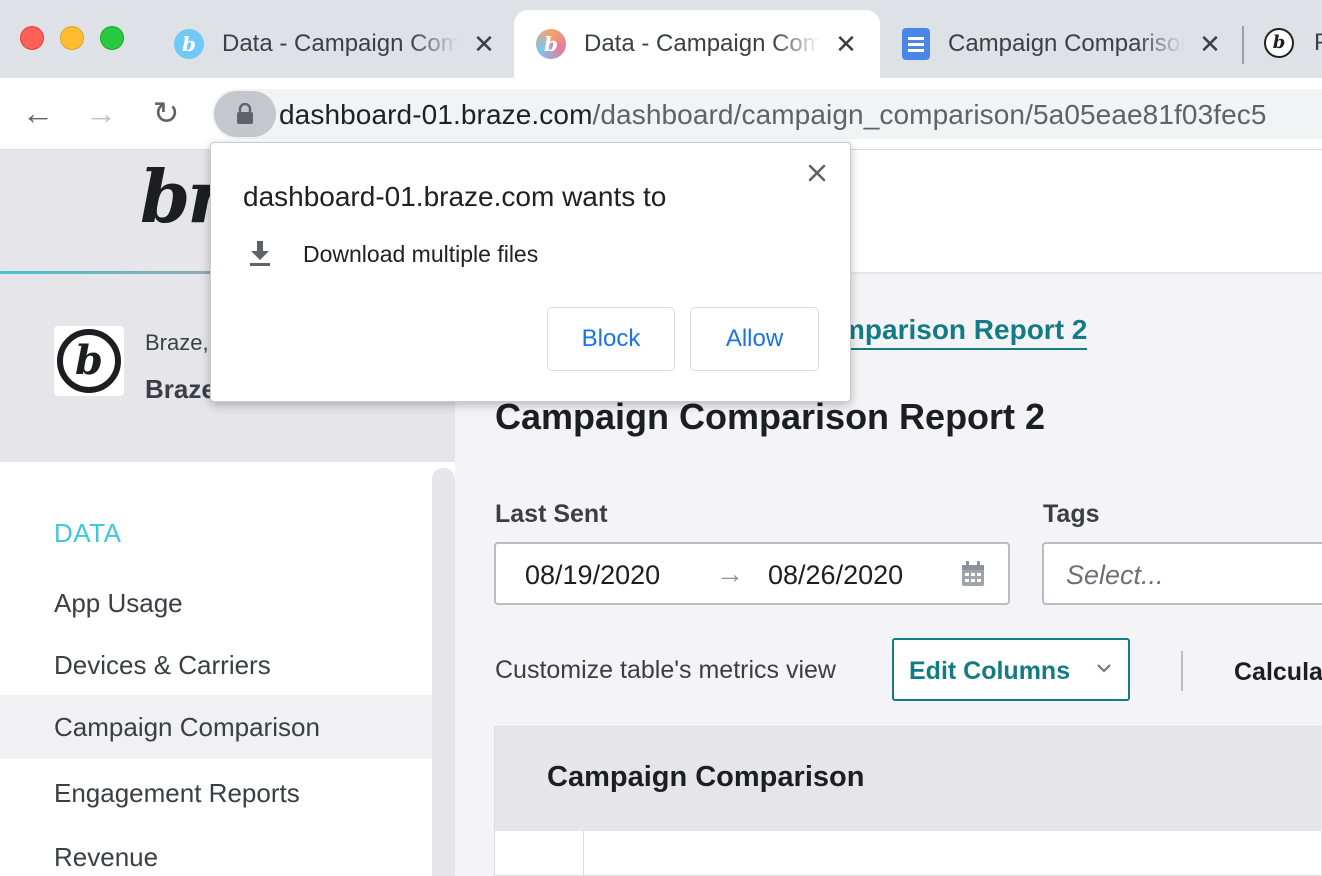  Describe the element at coordinates (1278, 672) in the screenshot. I see `calculate-label: Calcula` at that location.